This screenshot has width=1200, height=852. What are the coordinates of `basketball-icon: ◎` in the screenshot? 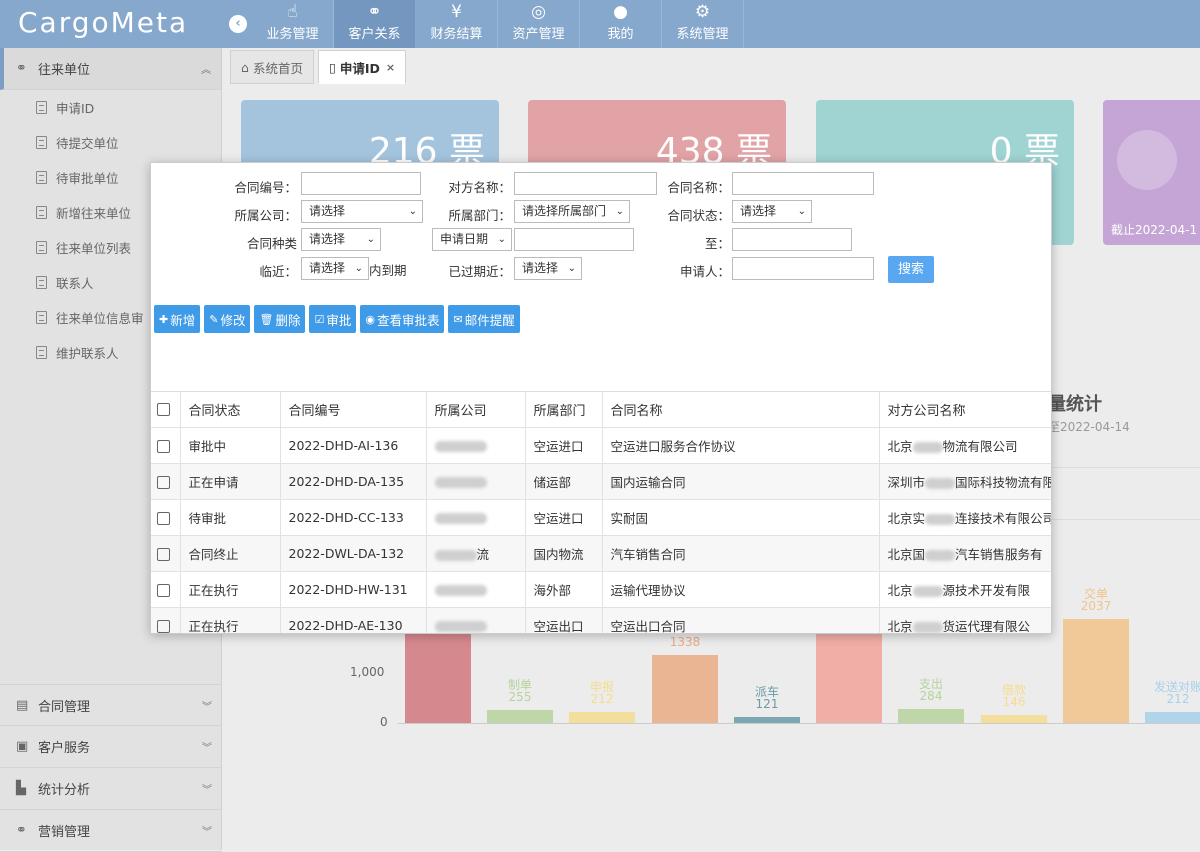 It's located at (538, 12).